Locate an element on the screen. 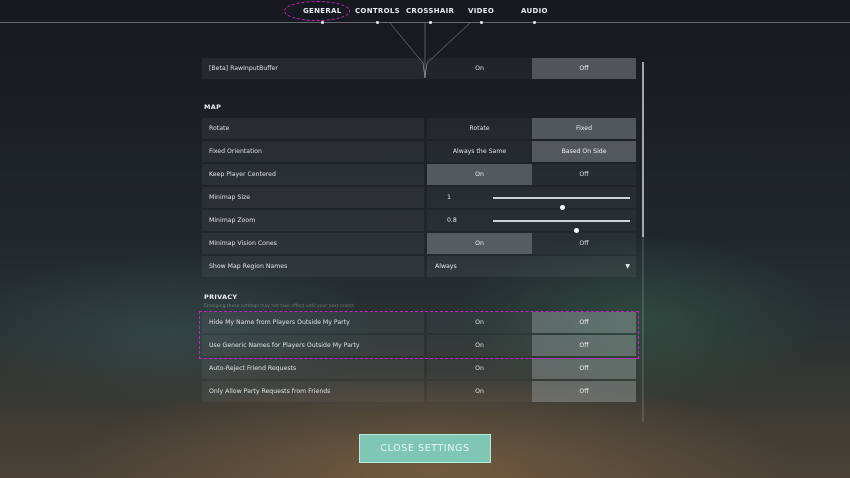 Image resolution: width=850 pixels, height=478 pixels. setting-minimap-size: Minimap Size 1 is located at coordinates (419, 198).